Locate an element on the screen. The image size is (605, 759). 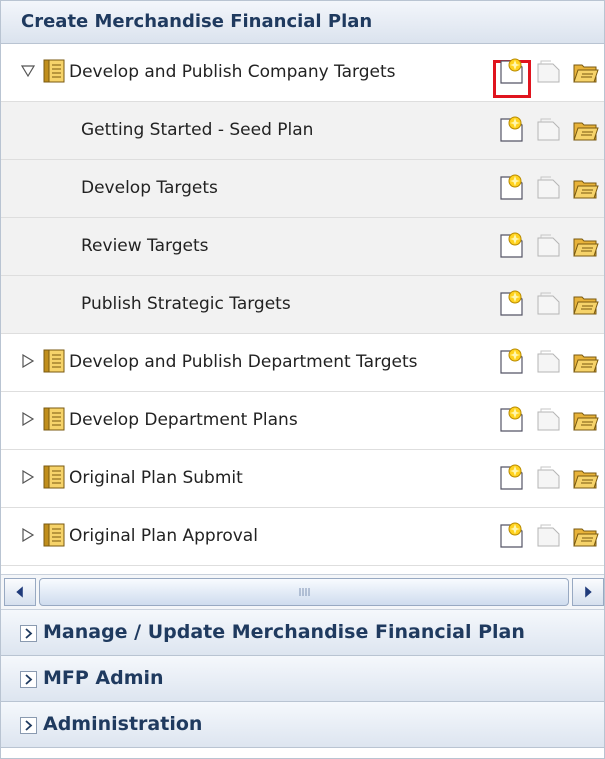
grip-icon is located at coordinates (304, 592).